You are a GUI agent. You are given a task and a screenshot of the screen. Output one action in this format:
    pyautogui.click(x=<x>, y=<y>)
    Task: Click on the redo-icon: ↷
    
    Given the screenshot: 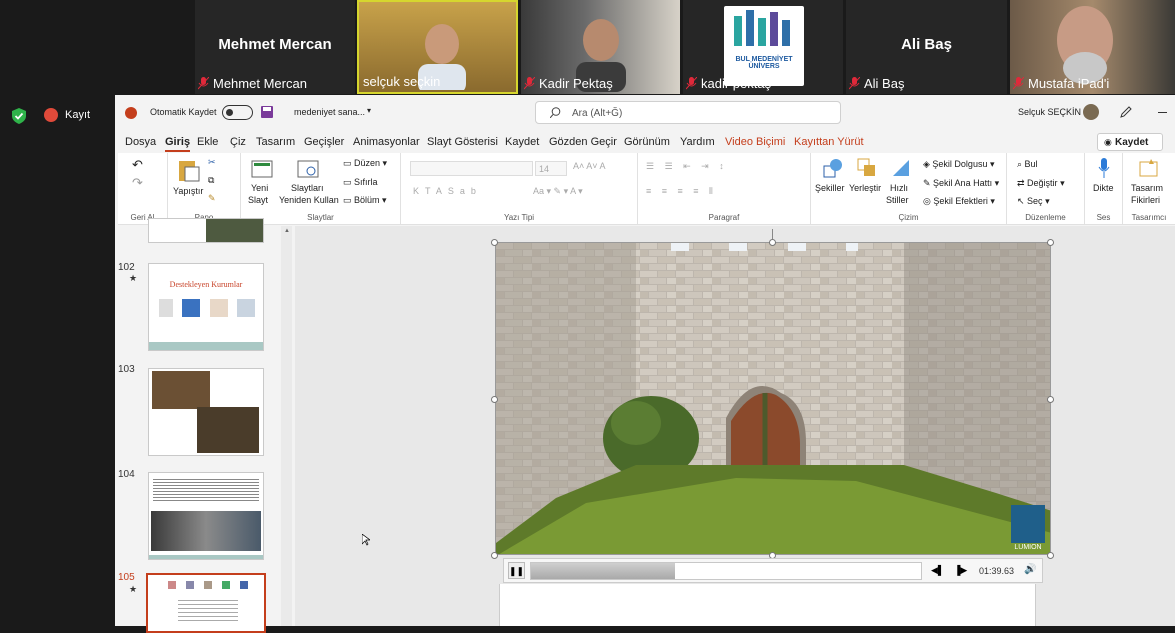 What is the action you would take?
    pyautogui.click(x=137, y=183)
    